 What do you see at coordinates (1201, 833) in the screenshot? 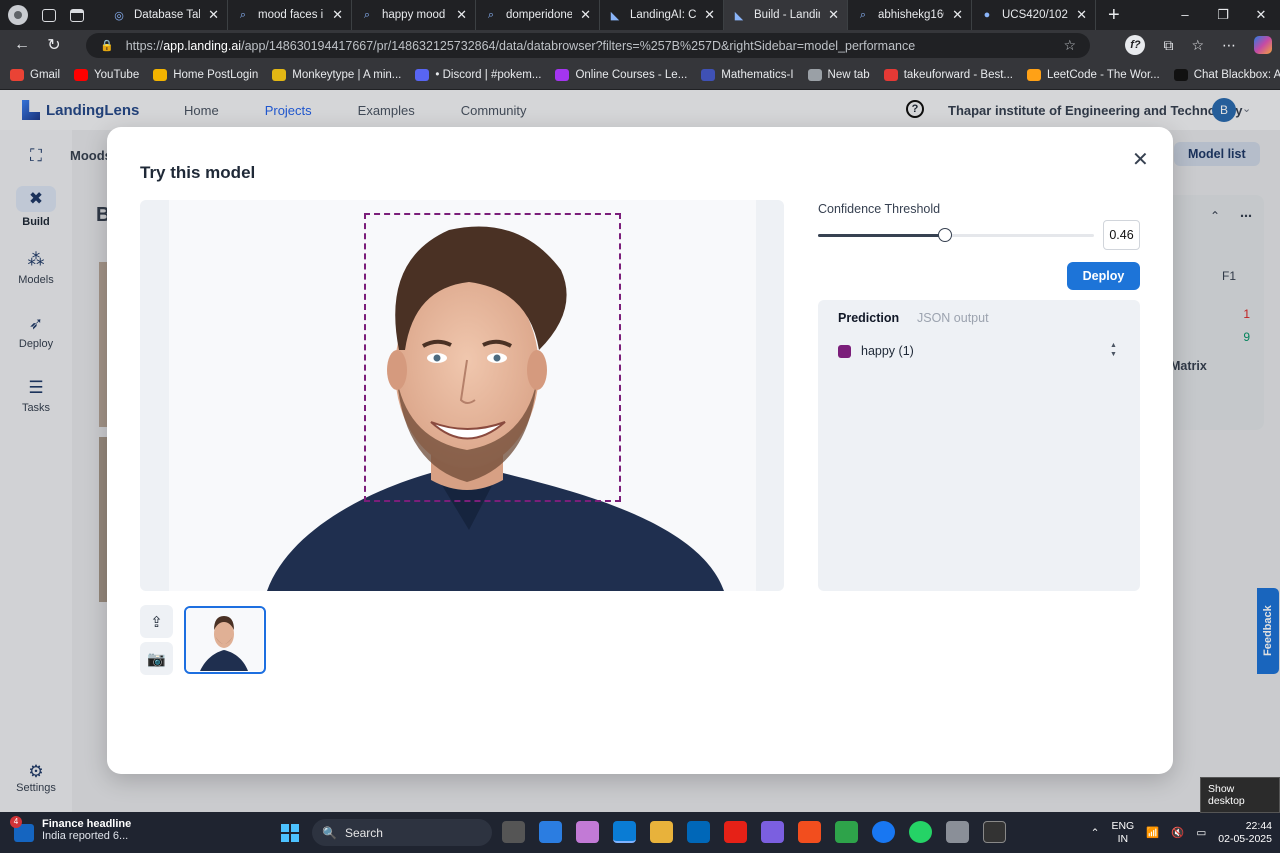
I see `battery-icon: ▭` at bounding box center [1201, 833].